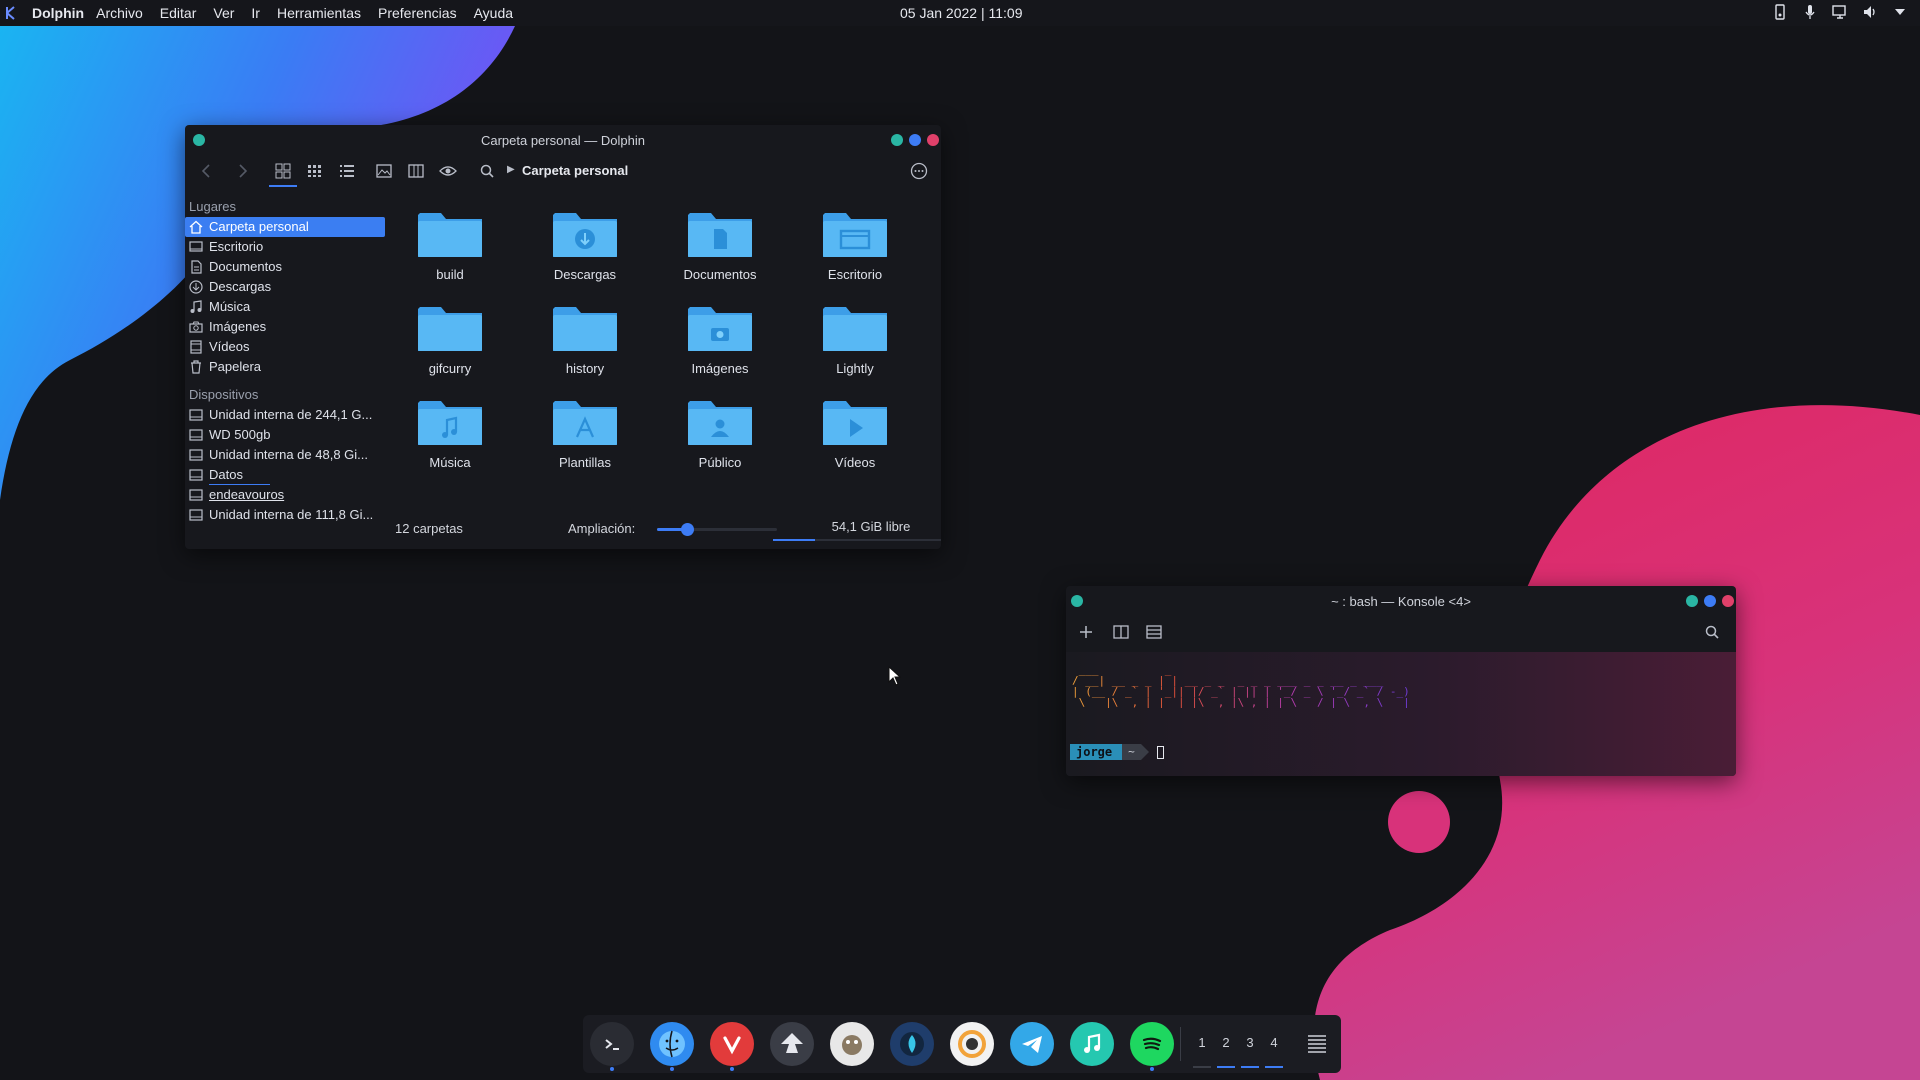 Image resolution: width=1920 pixels, height=1080 pixels. Describe the element at coordinates (1154, 632) in the screenshot. I see `split-vertical-icon` at that location.